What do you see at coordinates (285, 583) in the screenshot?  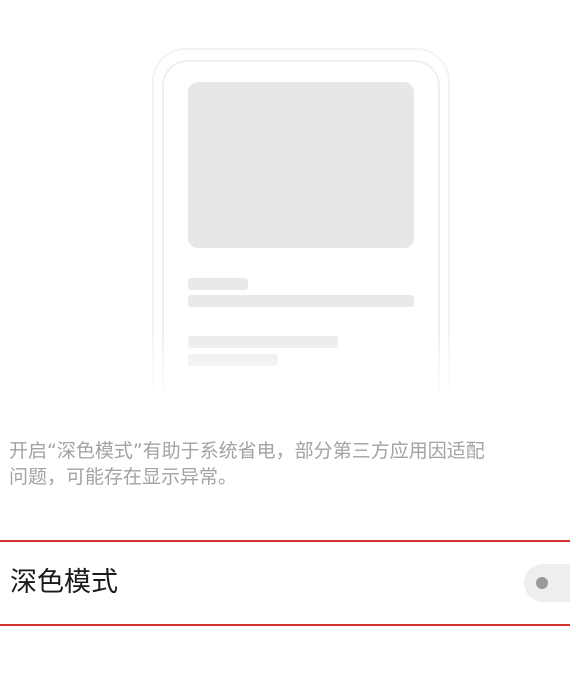 I see `dark-mode-setting-row: 深色模式` at bounding box center [285, 583].